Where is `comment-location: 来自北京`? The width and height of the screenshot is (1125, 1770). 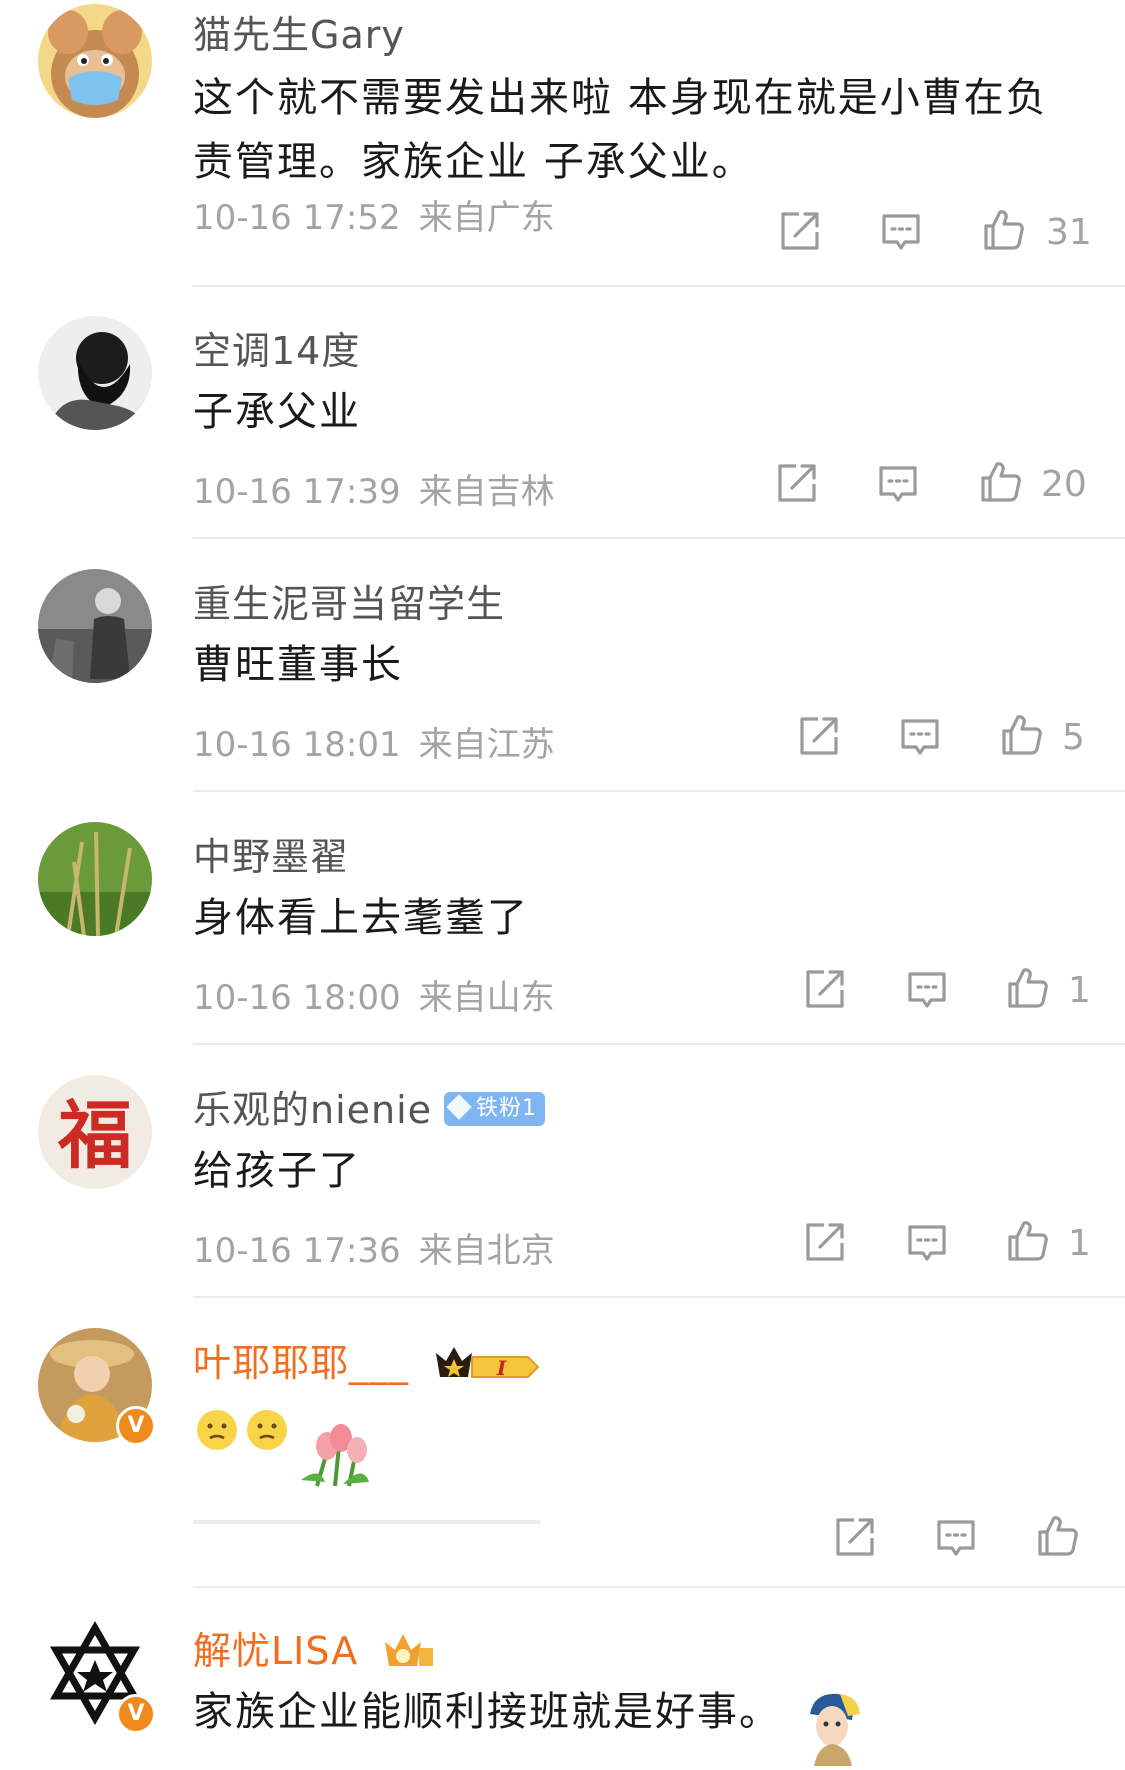
comment-location: 来自北京 is located at coordinates (486, 1251).